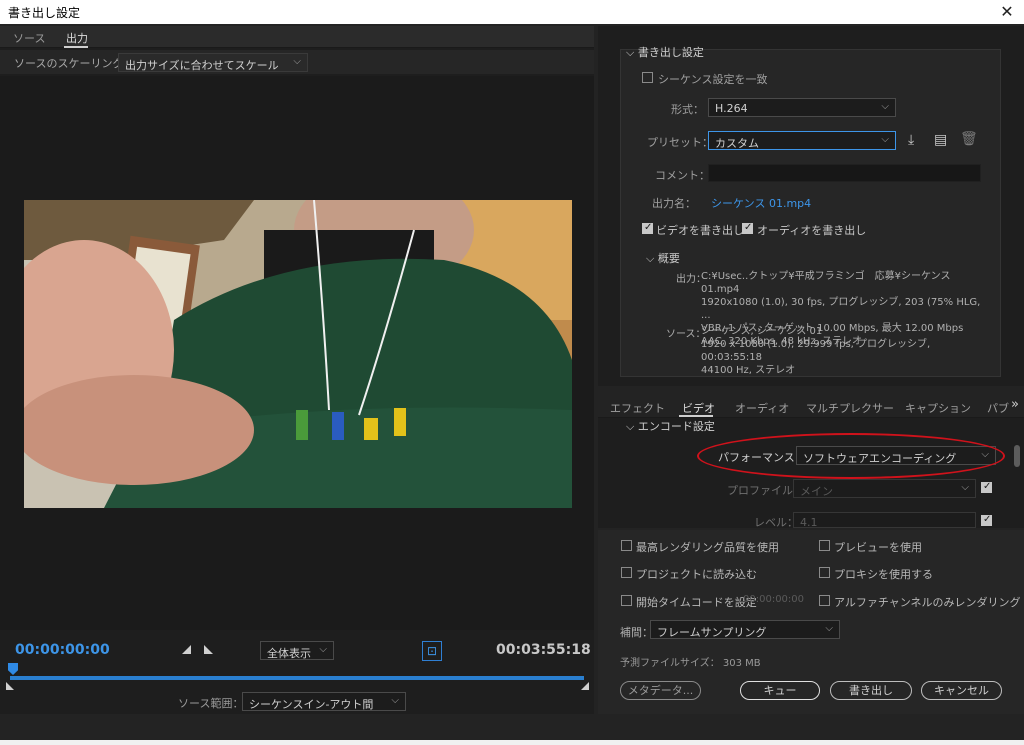 This screenshot has height=745, width=1024. I want to click on more-tabs-icon: », so click(1015, 404).